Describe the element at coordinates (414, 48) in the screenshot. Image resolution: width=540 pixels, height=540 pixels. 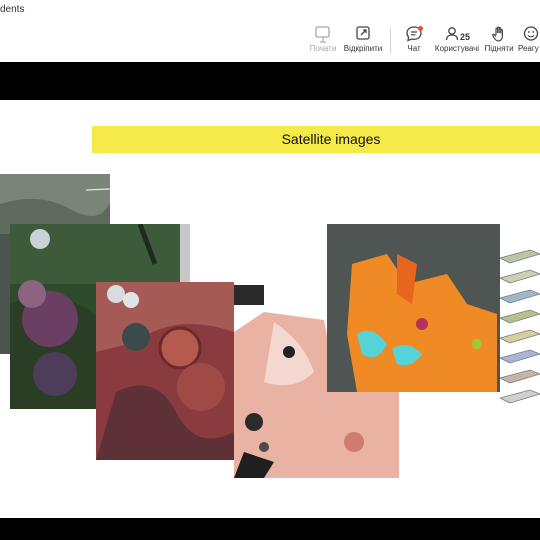
I see `chat-label: Чат` at that location.